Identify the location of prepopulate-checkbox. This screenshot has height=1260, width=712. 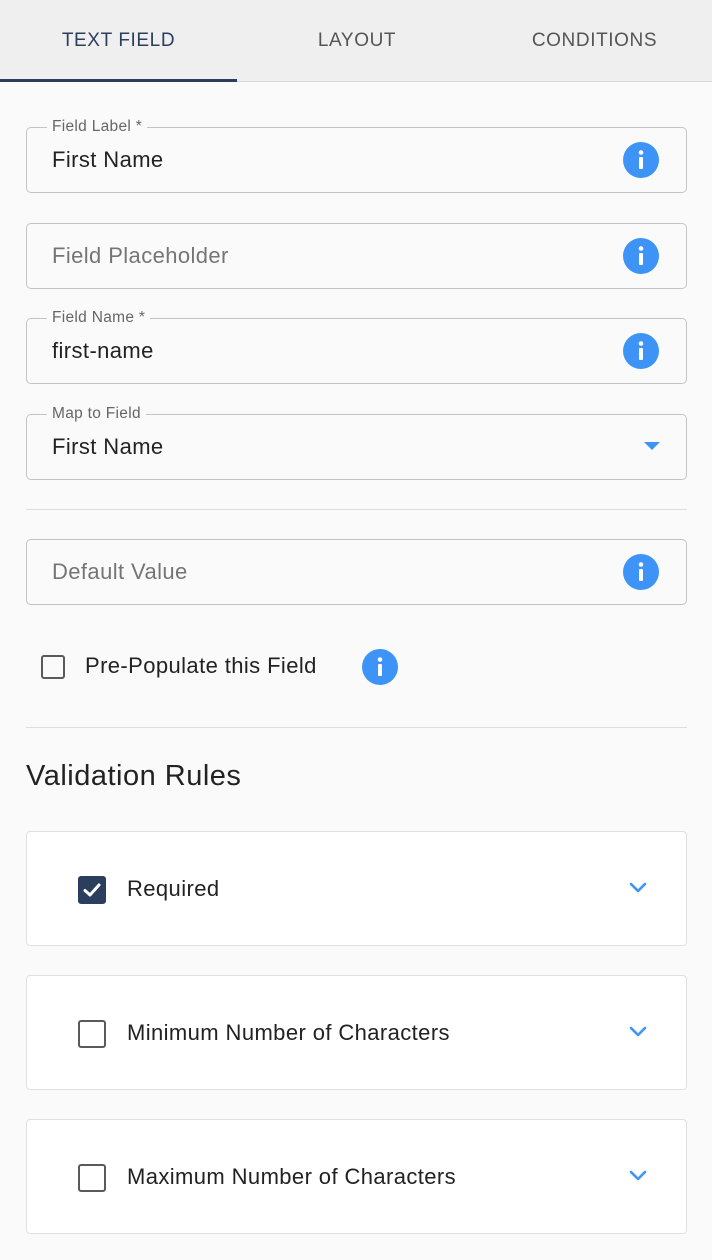
(53, 667).